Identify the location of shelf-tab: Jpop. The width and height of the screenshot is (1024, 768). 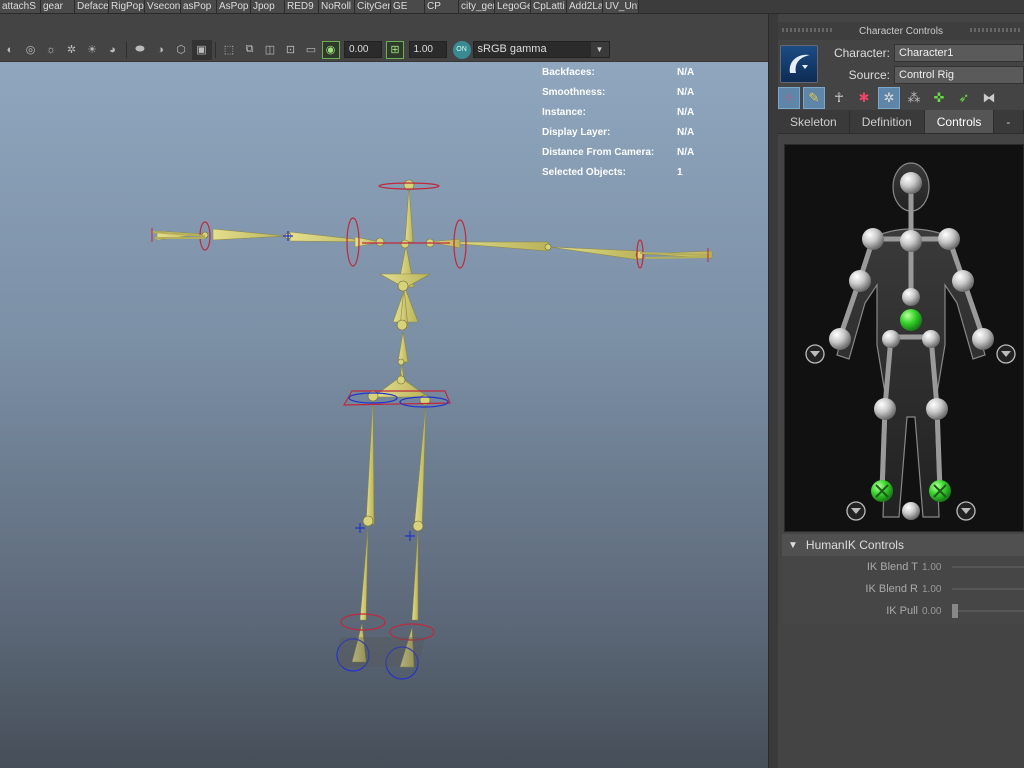
(268, 6).